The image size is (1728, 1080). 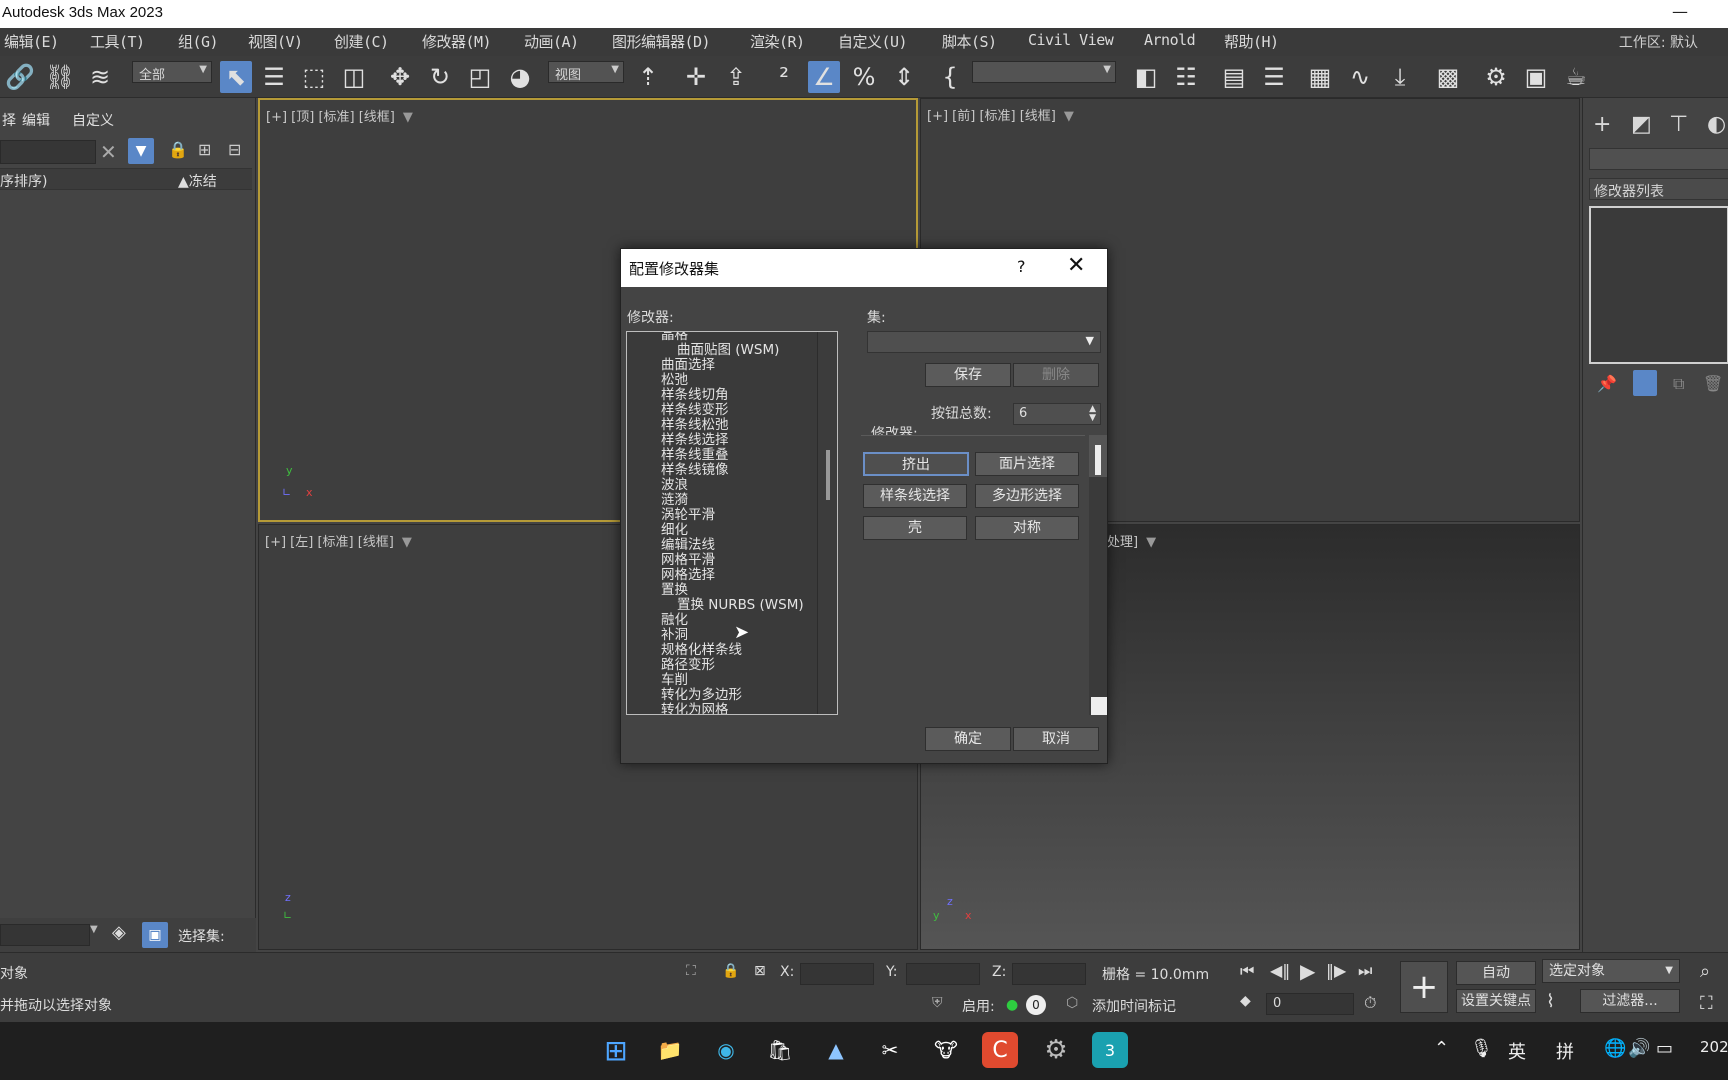 I want to click on modifier-set-dropdown: ▼, so click(x=984, y=342).